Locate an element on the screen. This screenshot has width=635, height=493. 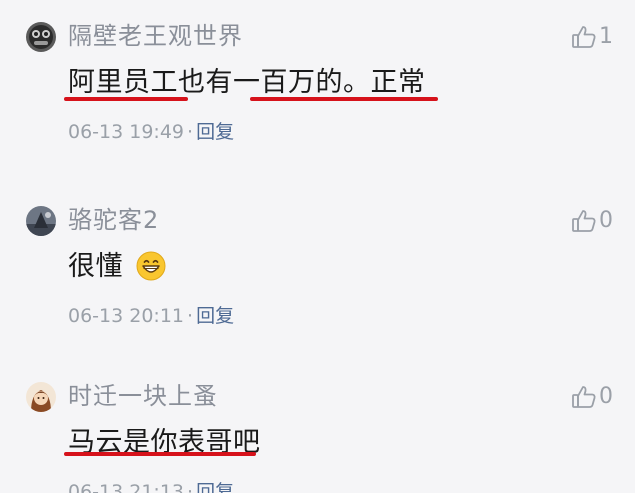
username: 隔壁老王观世界 is located at coordinates (155, 36).